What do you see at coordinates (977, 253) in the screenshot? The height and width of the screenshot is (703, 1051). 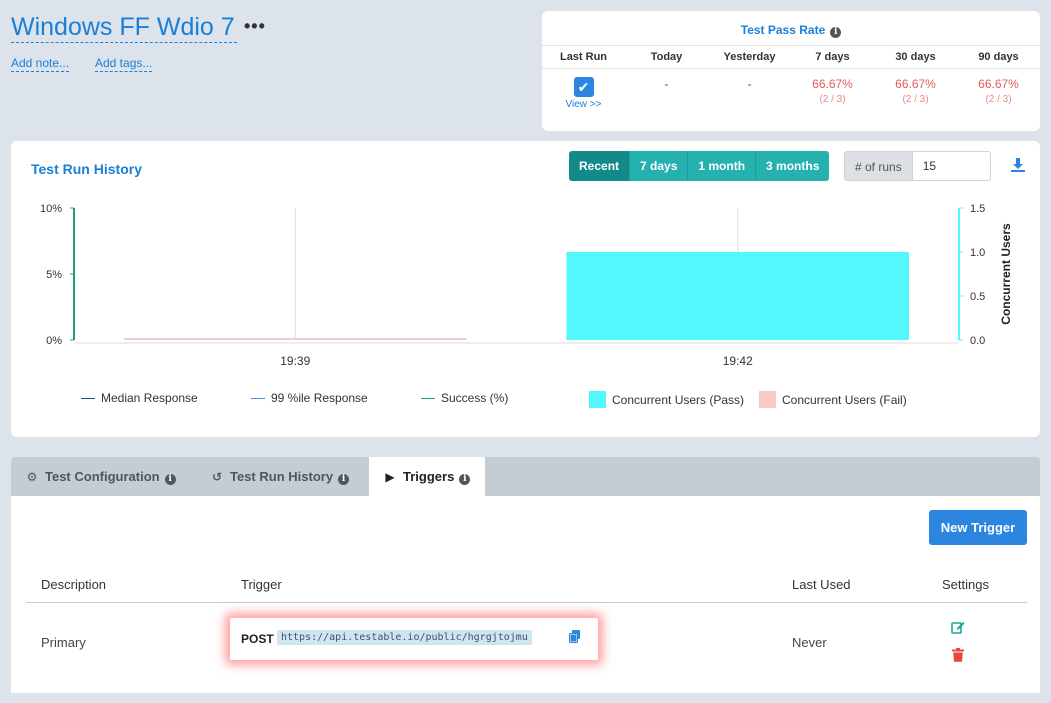 I see `right-tick-label: 1.0` at bounding box center [977, 253].